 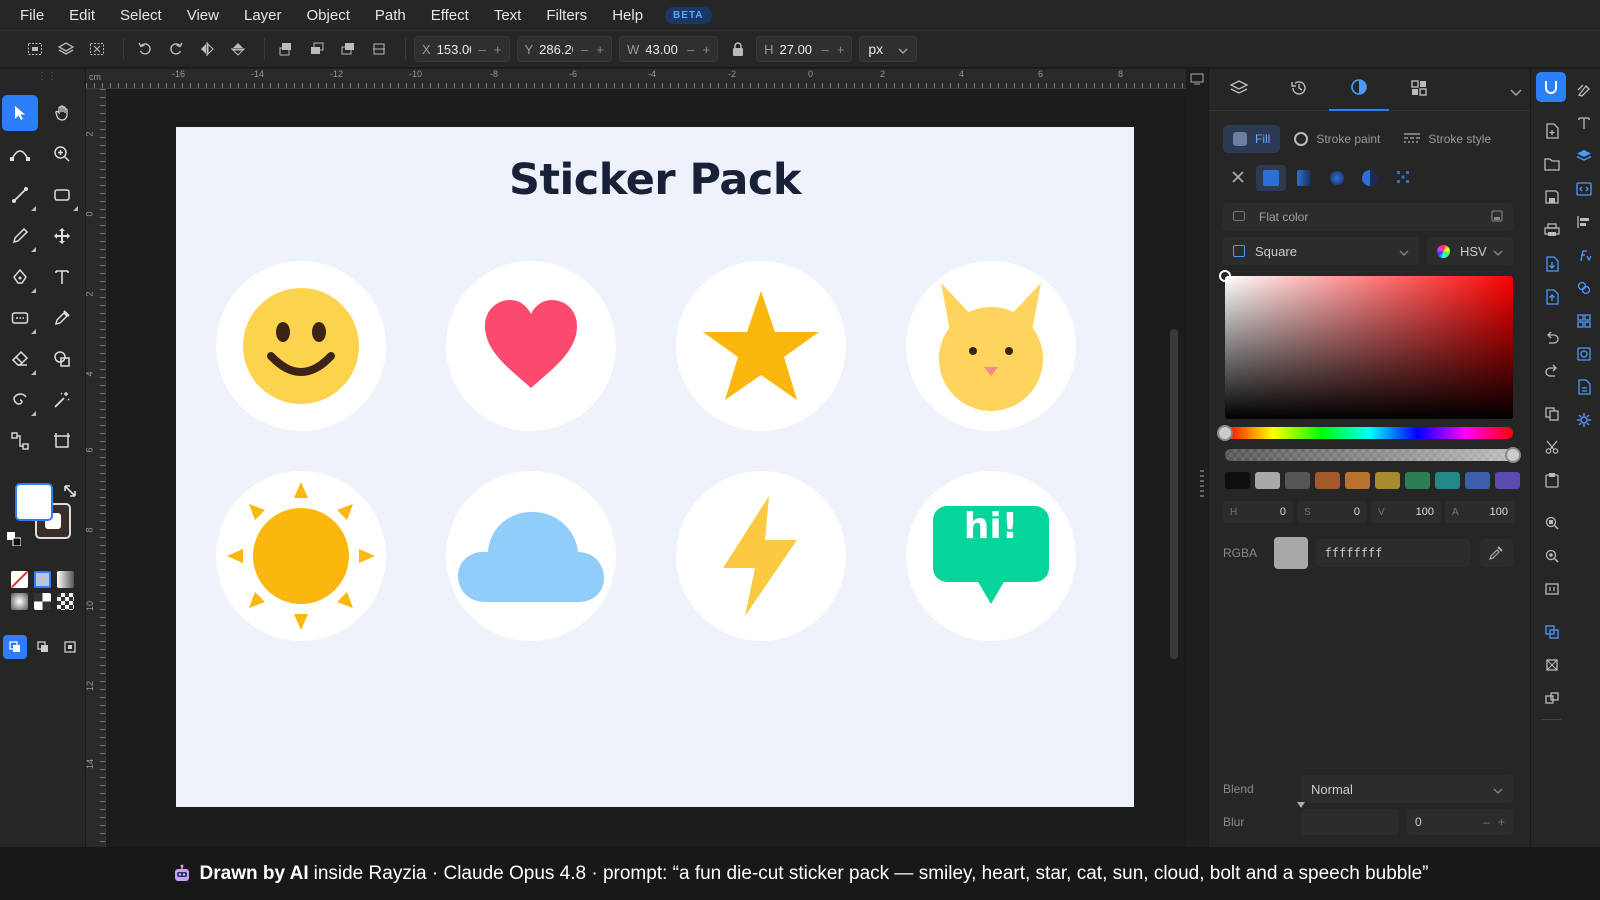 What do you see at coordinates (1584, 90) in the screenshot?
I see `node-edit-icon` at bounding box center [1584, 90].